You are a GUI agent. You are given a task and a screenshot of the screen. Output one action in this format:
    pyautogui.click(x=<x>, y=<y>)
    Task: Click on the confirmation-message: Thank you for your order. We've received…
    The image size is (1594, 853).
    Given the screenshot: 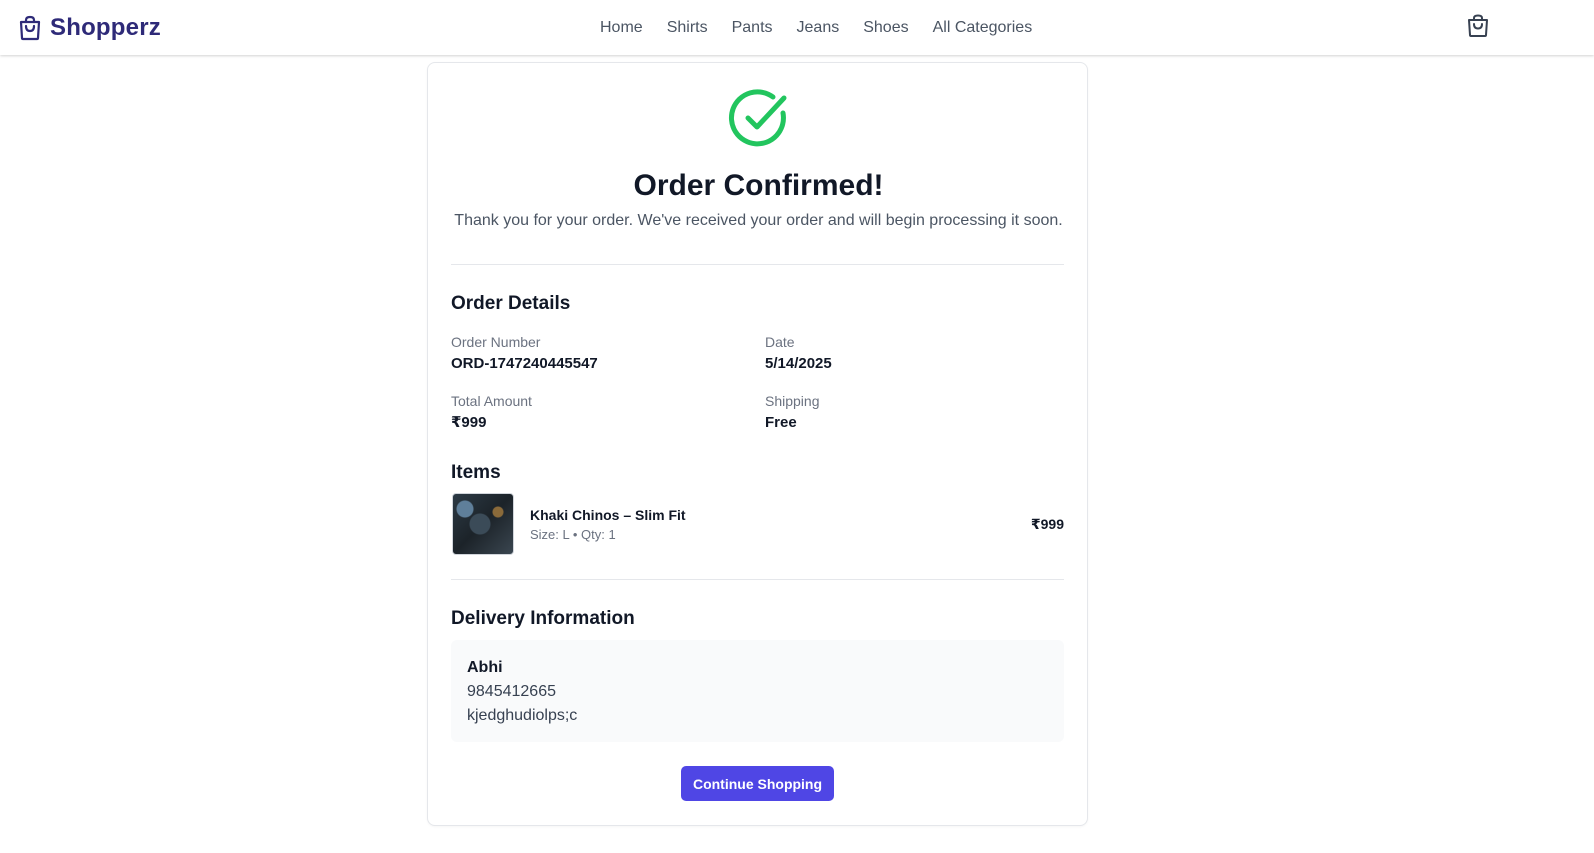 What is the action you would take?
    pyautogui.click(x=758, y=220)
    